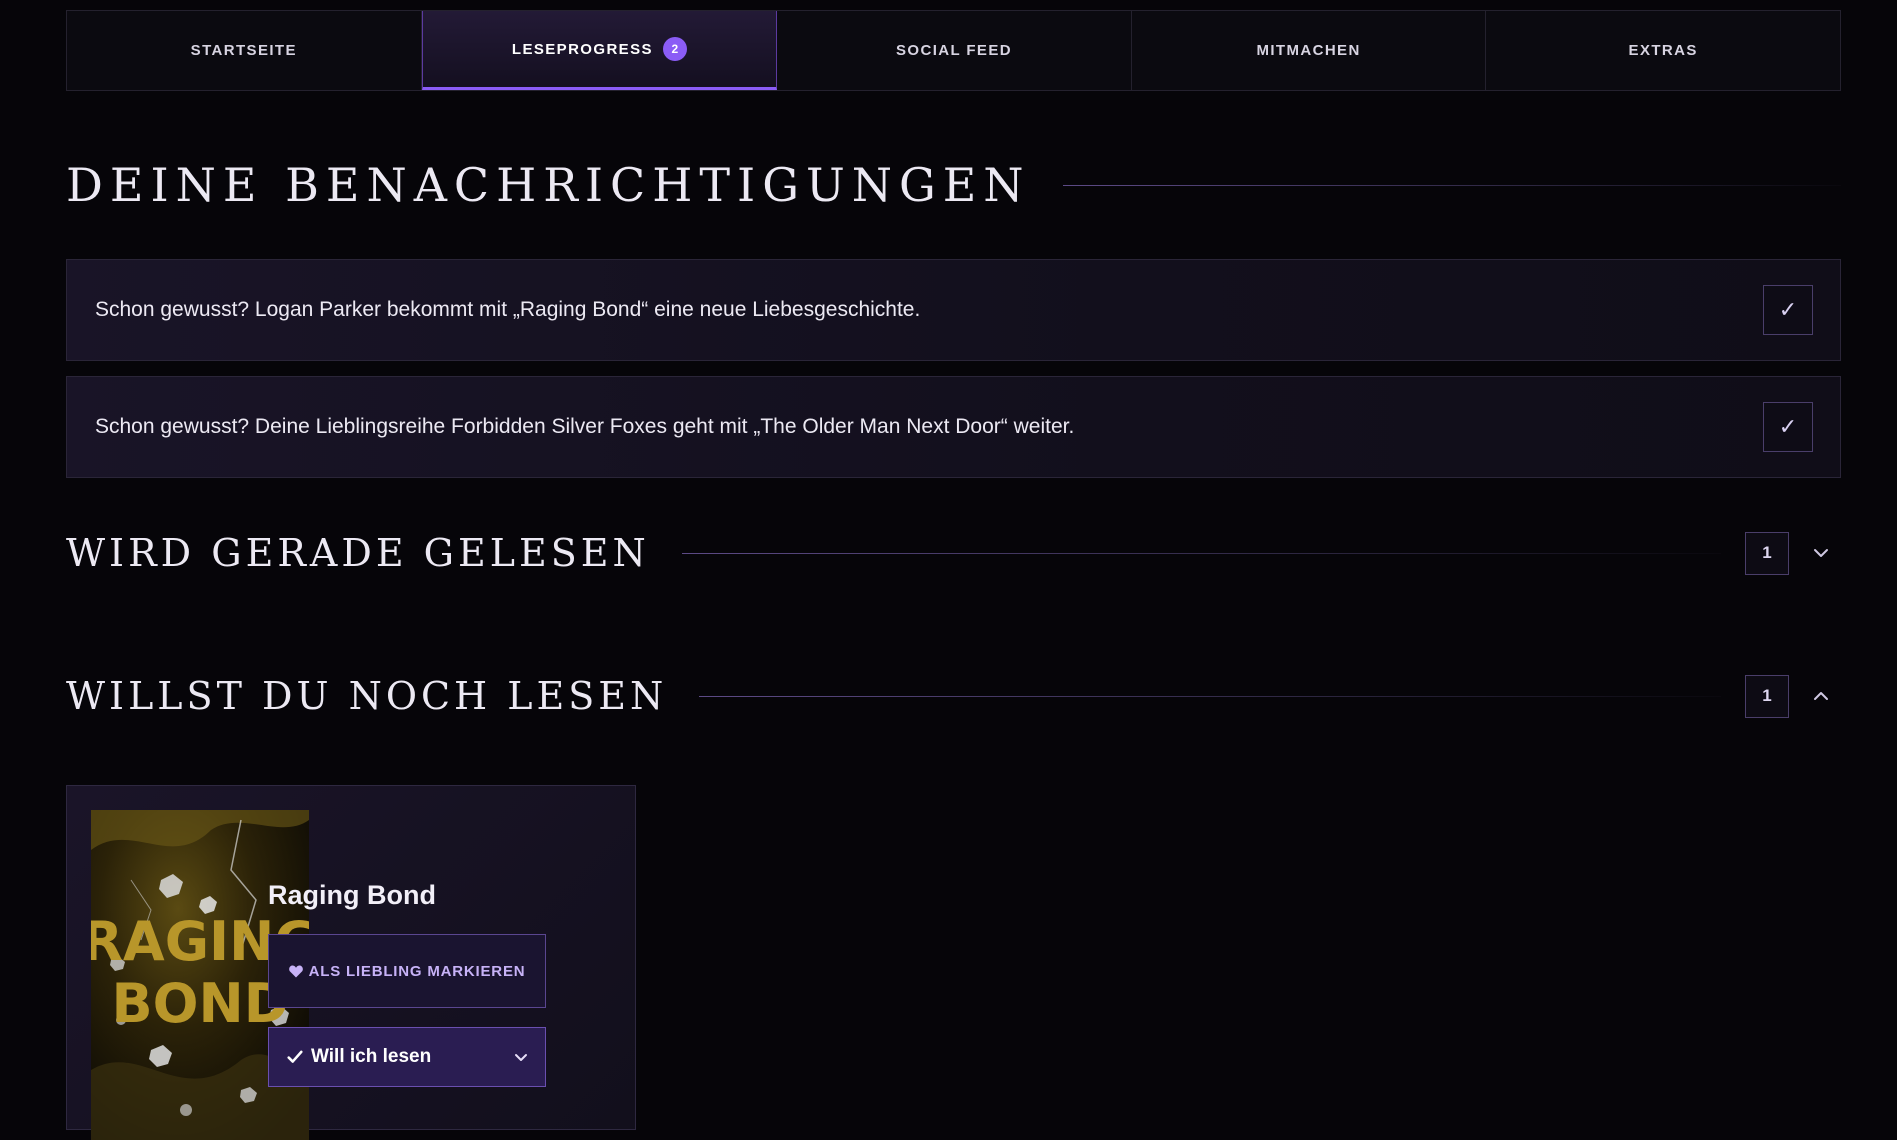 This screenshot has width=1897, height=1140. I want to click on want-to-read-header: Willst du noch lesen 1, so click(953, 696).